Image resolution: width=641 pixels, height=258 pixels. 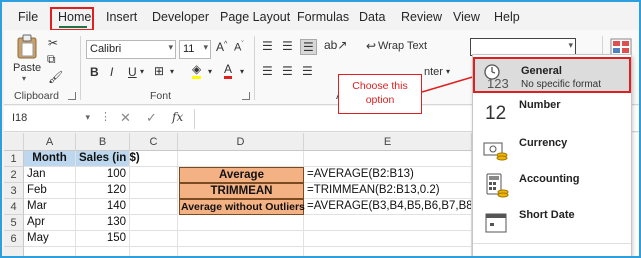 I want to click on column-header: A, so click(x=50, y=142).